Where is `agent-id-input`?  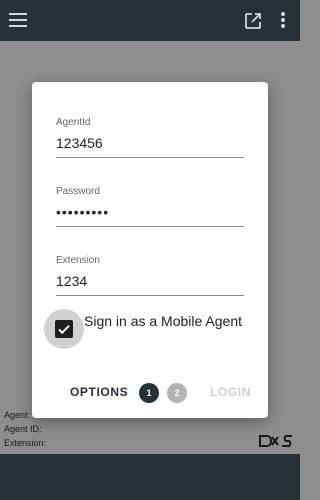
agent-id-input is located at coordinates (150, 144).